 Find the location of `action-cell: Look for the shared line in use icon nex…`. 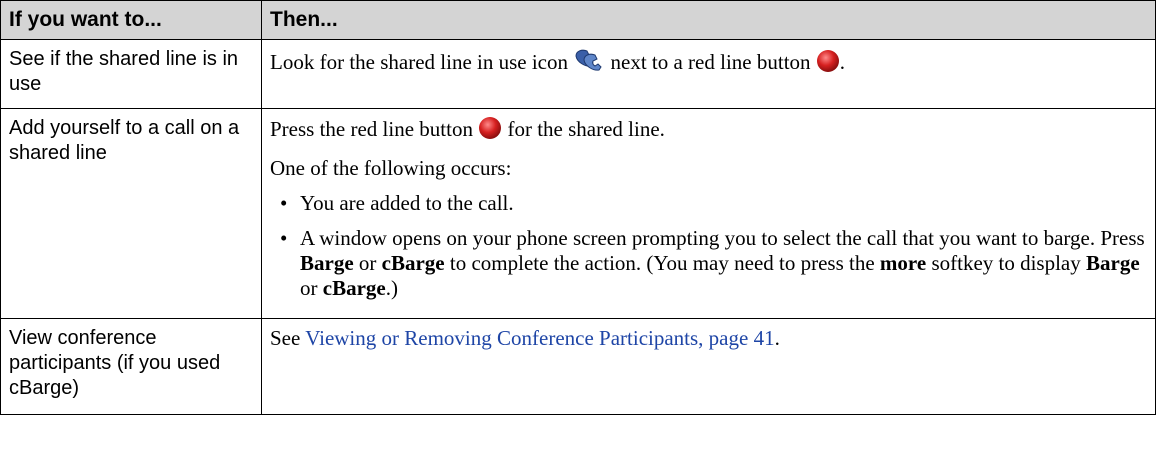

action-cell: Look for the shared line in use icon nex… is located at coordinates (708, 74).